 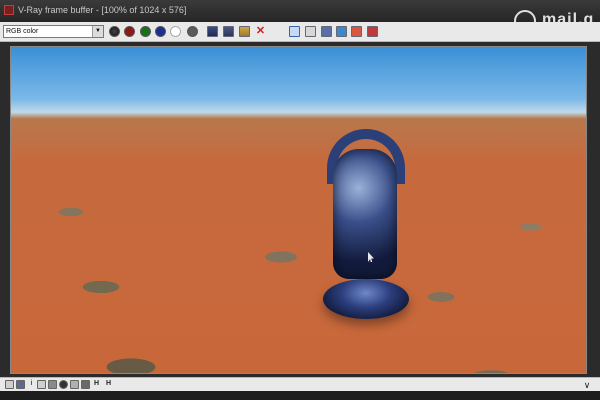 What do you see at coordinates (53, 31) in the screenshot?
I see `channel-select: RGB color ▼` at bounding box center [53, 31].